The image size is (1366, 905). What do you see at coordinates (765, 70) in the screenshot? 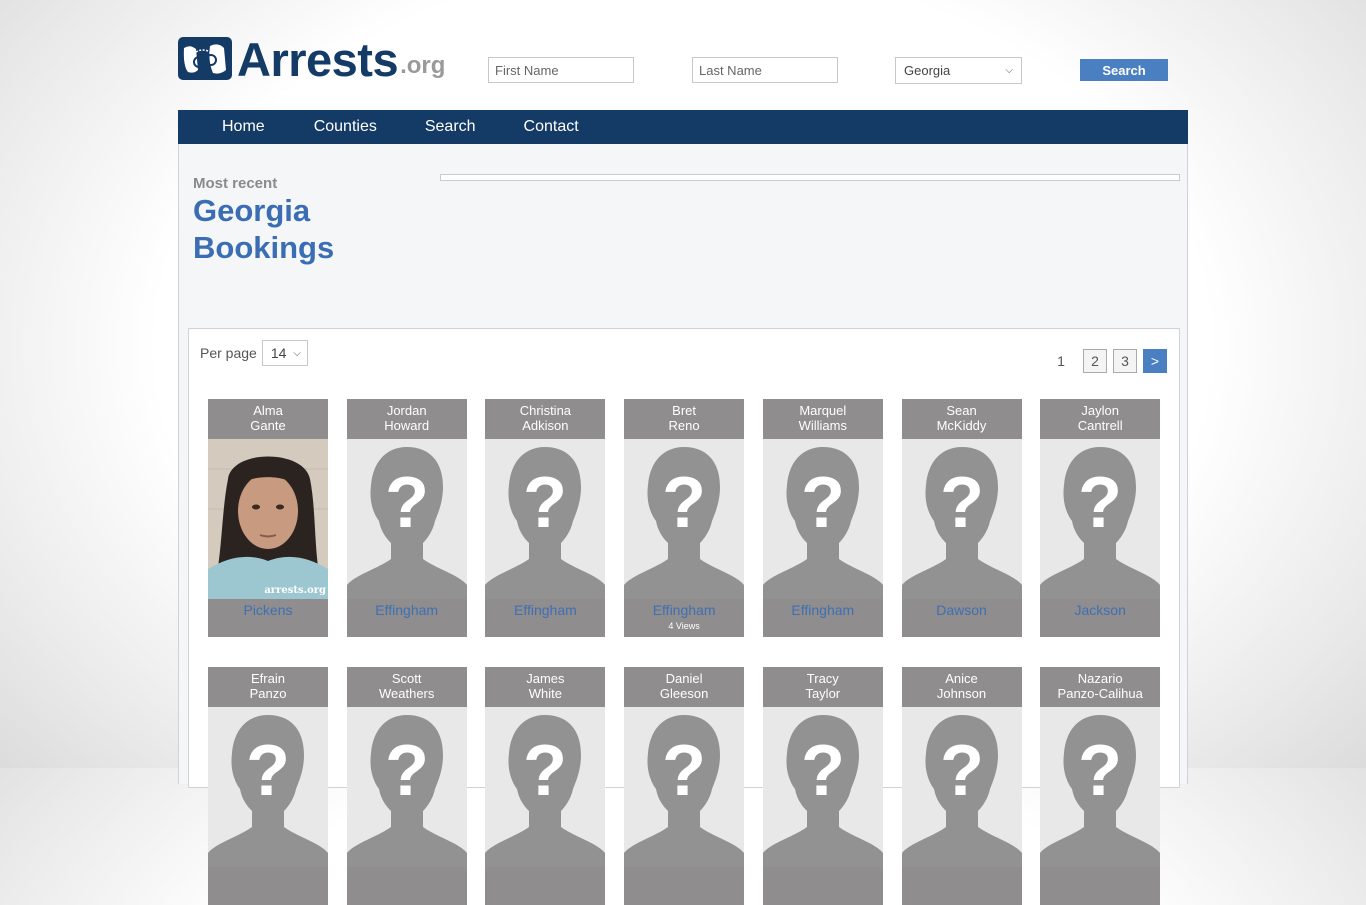
I see `last-name-input` at bounding box center [765, 70].